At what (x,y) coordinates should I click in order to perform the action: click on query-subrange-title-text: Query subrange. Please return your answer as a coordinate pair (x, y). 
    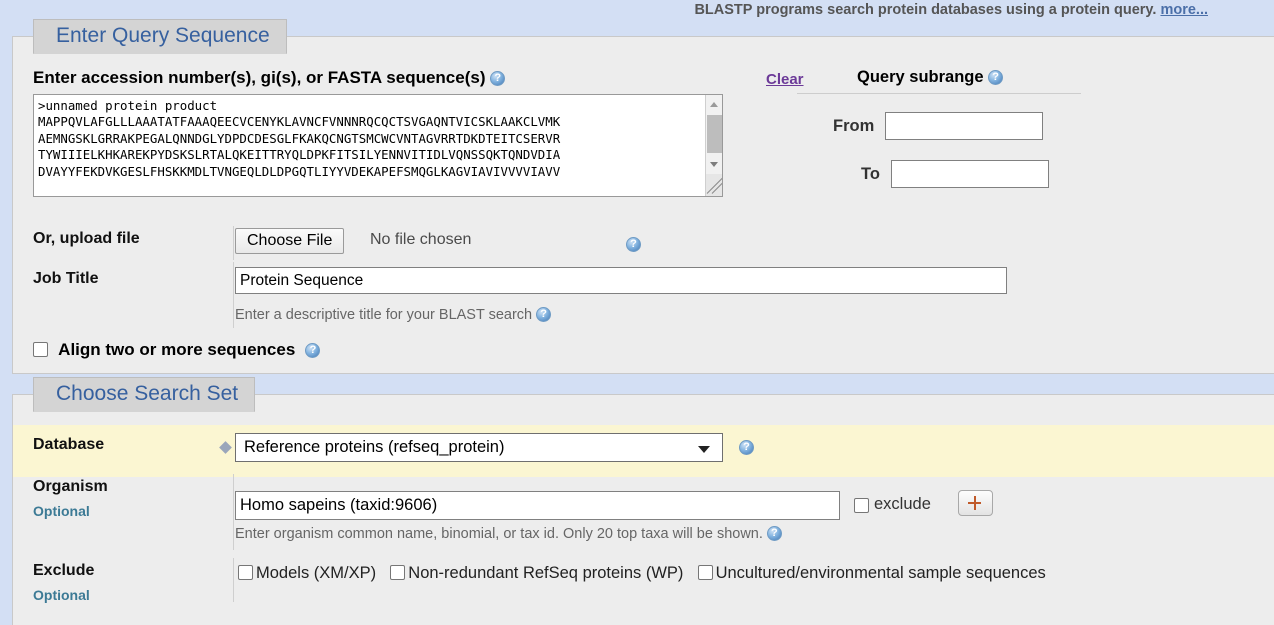
    Looking at the image, I should click on (920, 77).